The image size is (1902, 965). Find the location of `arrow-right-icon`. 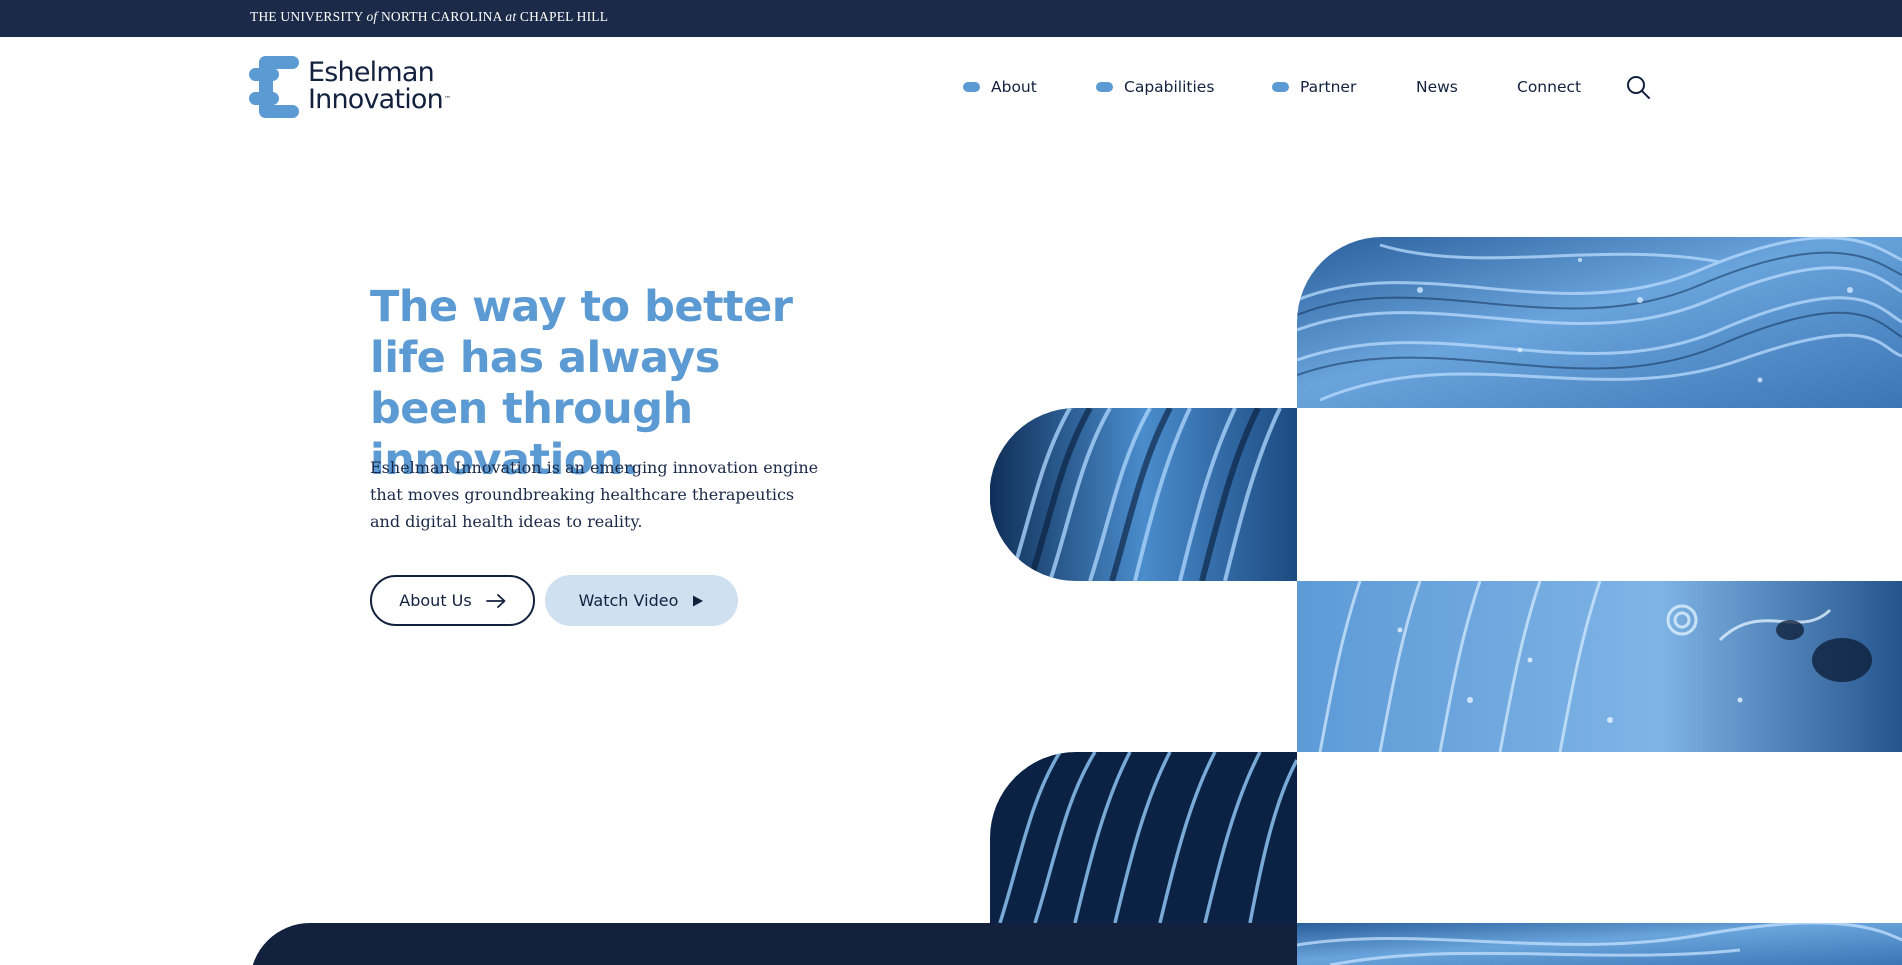

arrow-right-icon is located at coordinates (495, 600).